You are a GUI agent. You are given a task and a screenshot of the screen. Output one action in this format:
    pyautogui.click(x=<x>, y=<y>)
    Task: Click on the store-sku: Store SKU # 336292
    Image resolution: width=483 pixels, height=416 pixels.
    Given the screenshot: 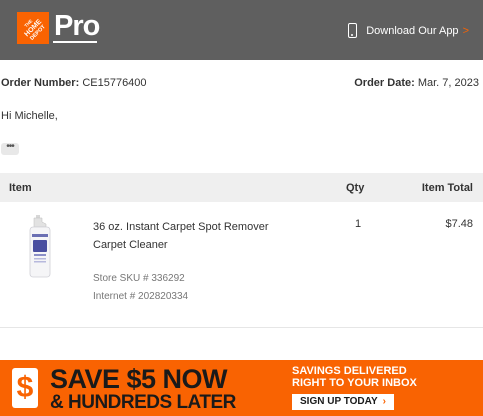 What is the action you would take?
    pyautogui.click(x=139, y=278)
    